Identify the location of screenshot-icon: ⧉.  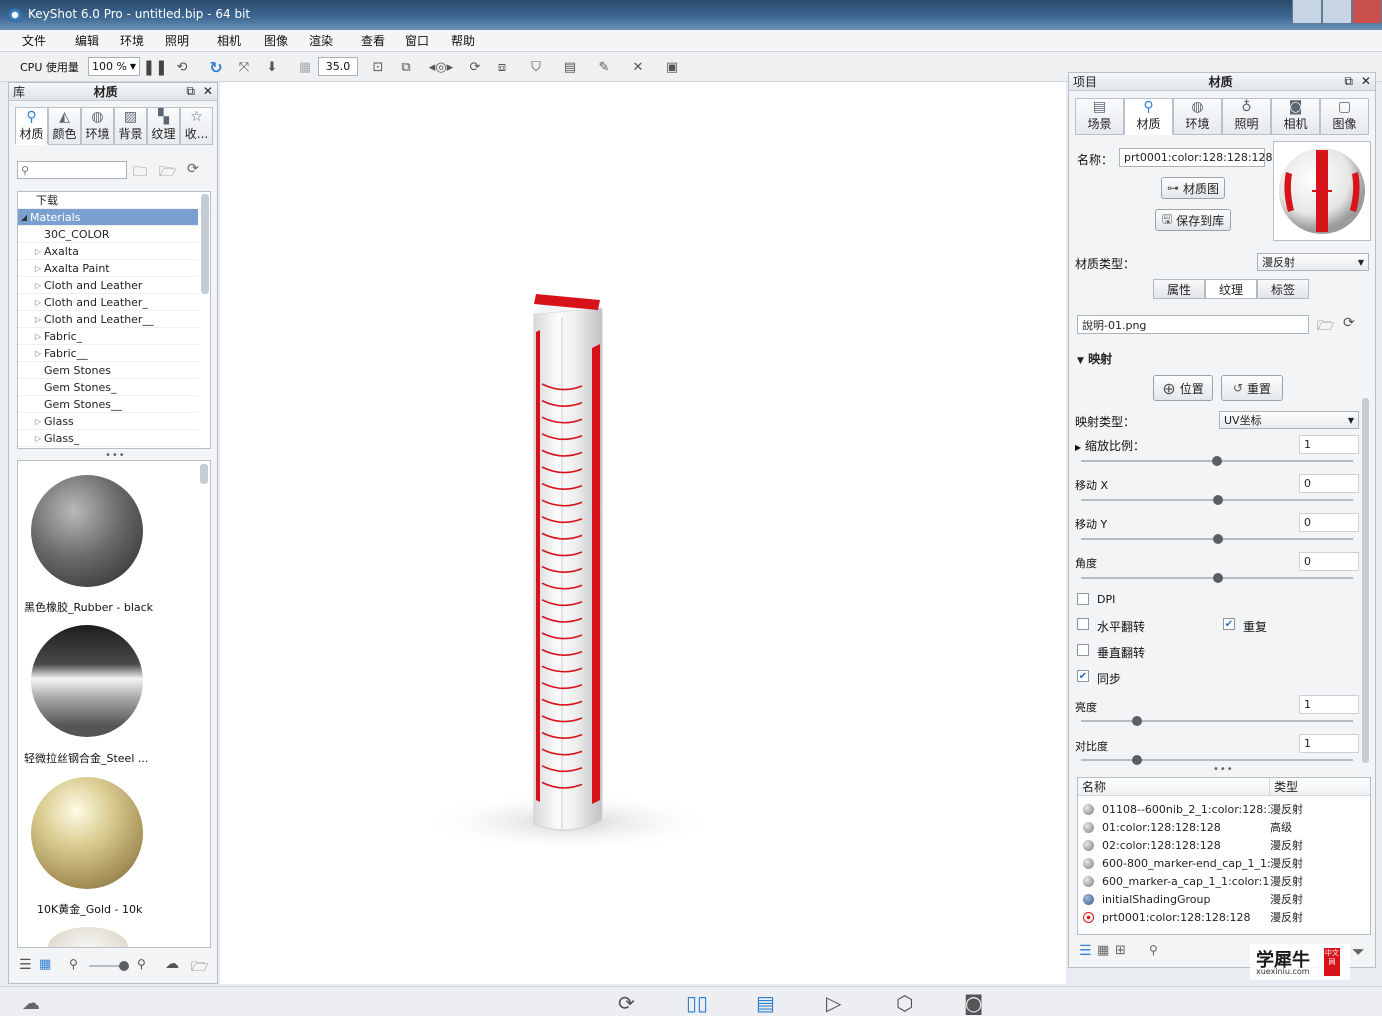
(406, 67).